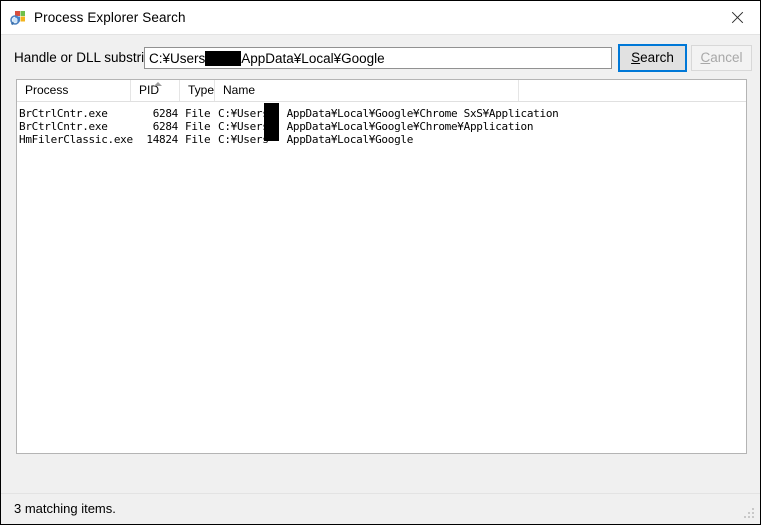 The width and height of the screenshot is (761, 525). Describe the element at coordinates (705, 57) in the screenshot. I see `cancel-button-accelerator: C` at that location.